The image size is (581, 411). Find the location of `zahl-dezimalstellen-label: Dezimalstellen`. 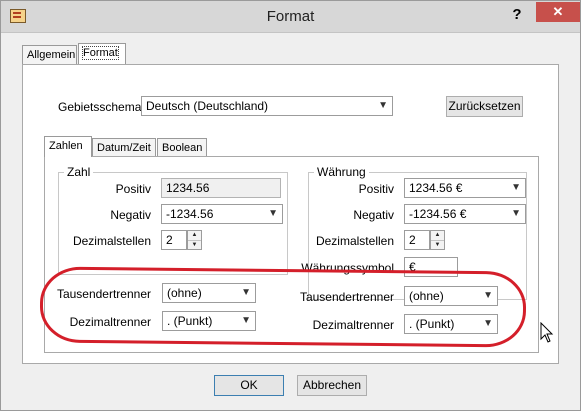

zahl-dezimalstellen-label: Dezimalstellen is located at coordinates (111, 241).